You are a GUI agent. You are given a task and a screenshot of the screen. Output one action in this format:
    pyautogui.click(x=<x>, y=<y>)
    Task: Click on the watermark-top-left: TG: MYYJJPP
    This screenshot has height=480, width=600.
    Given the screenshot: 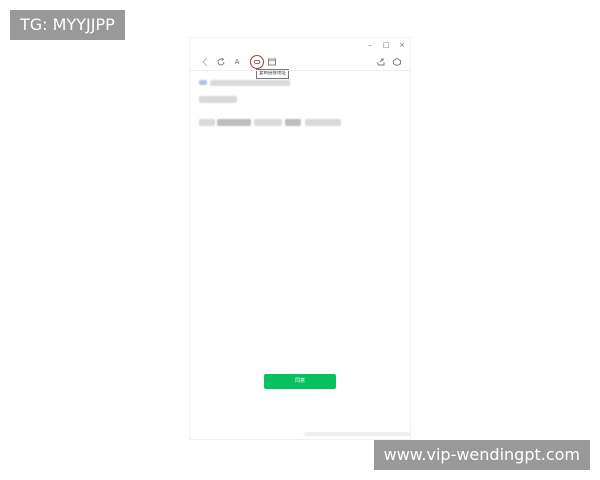 What is the action you would take?
    pyautogui.click(x=67, y=25)
    